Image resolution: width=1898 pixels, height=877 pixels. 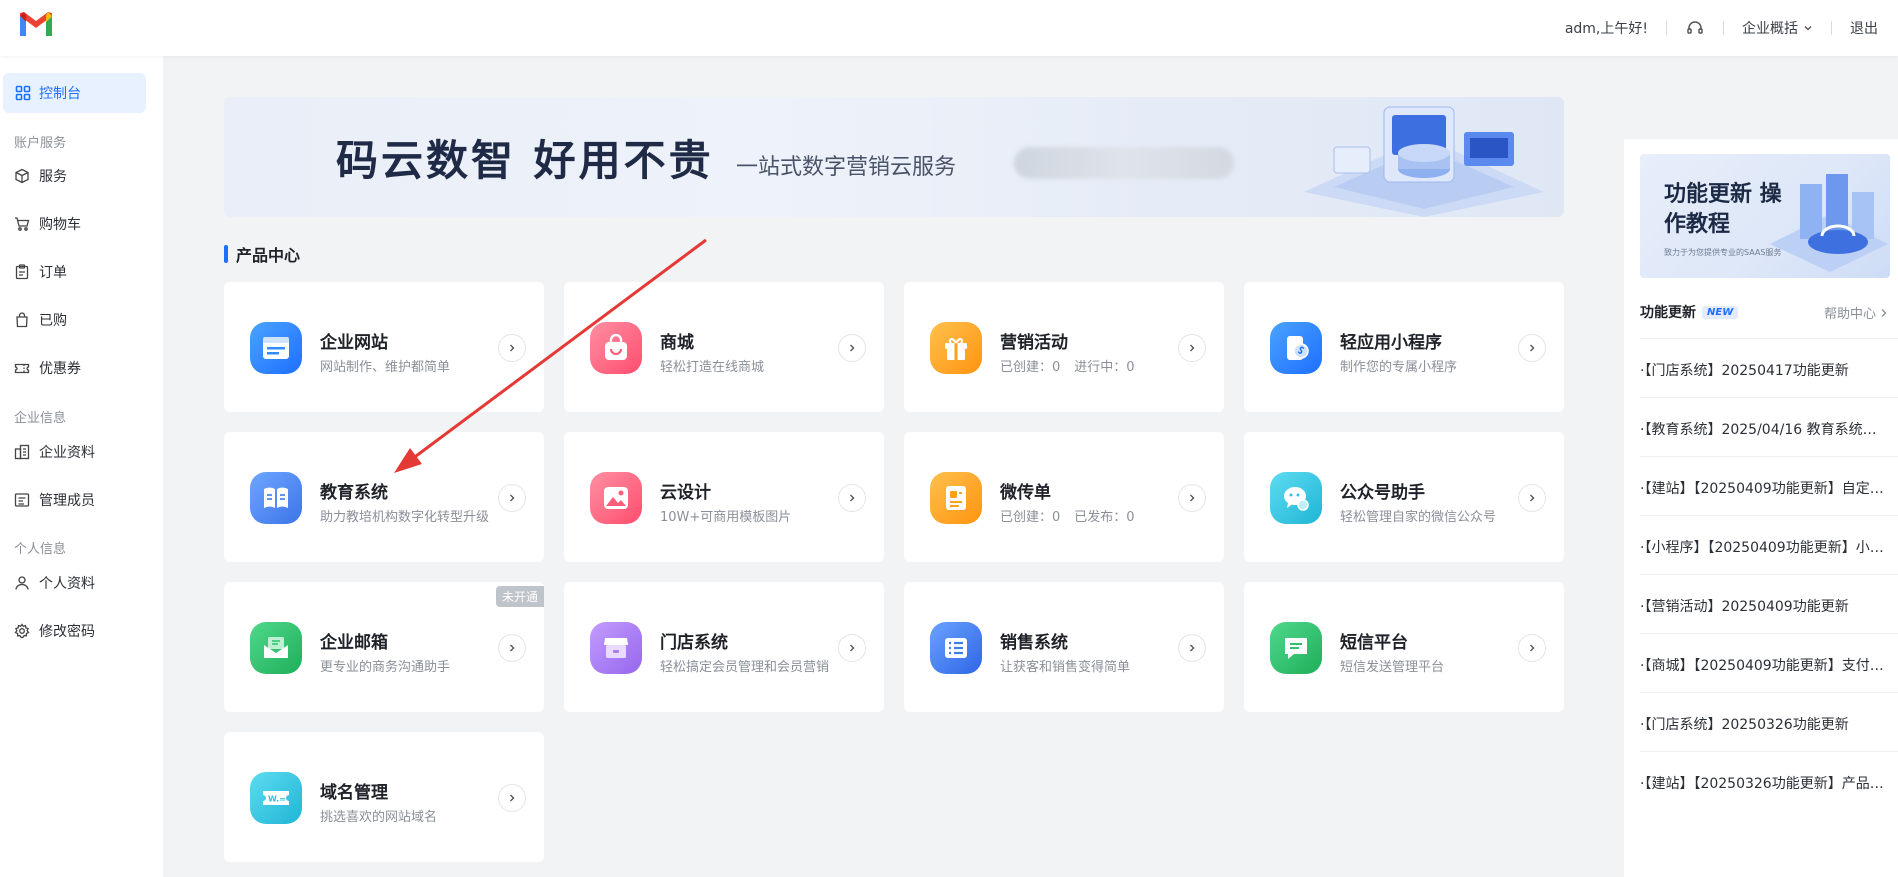 What do you see at coordinates (354, 793) in the screenshot?
I see `card-title: 域名管理` at bounding box center [354, 793].